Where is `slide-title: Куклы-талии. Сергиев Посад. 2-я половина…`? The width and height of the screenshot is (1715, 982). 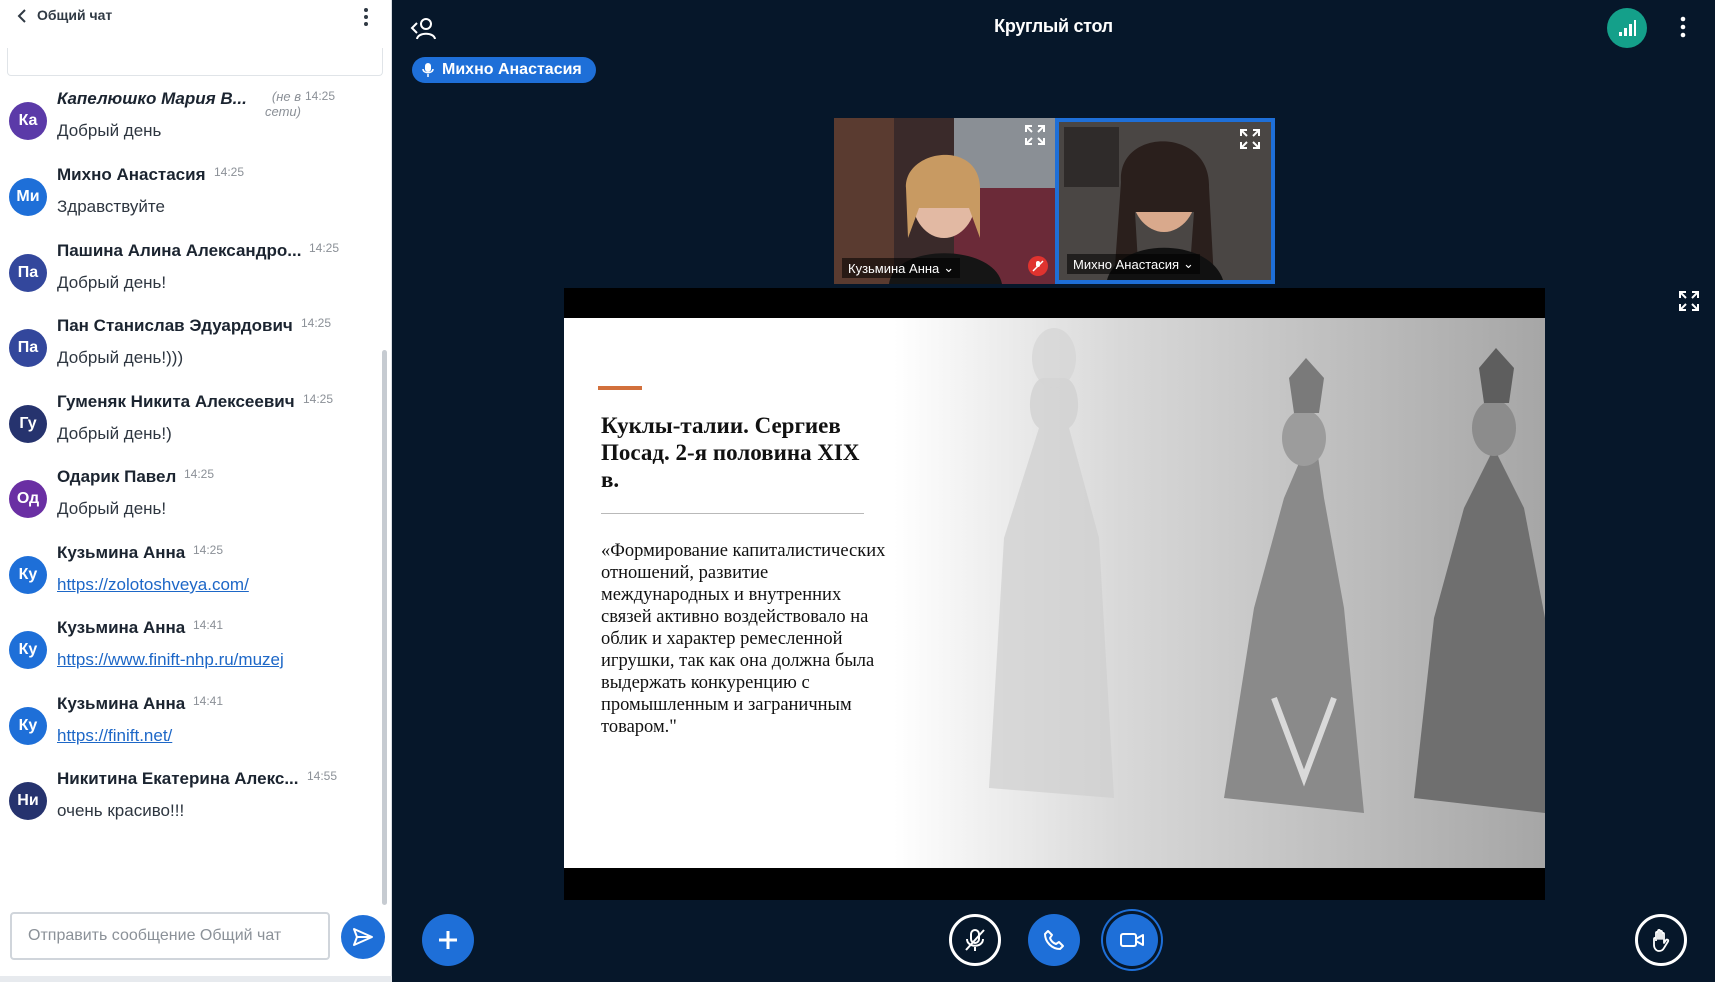
slide-title: Куклы-талии. Сергиев Посад. 2-я половина… is located at coordinates (730, 452).